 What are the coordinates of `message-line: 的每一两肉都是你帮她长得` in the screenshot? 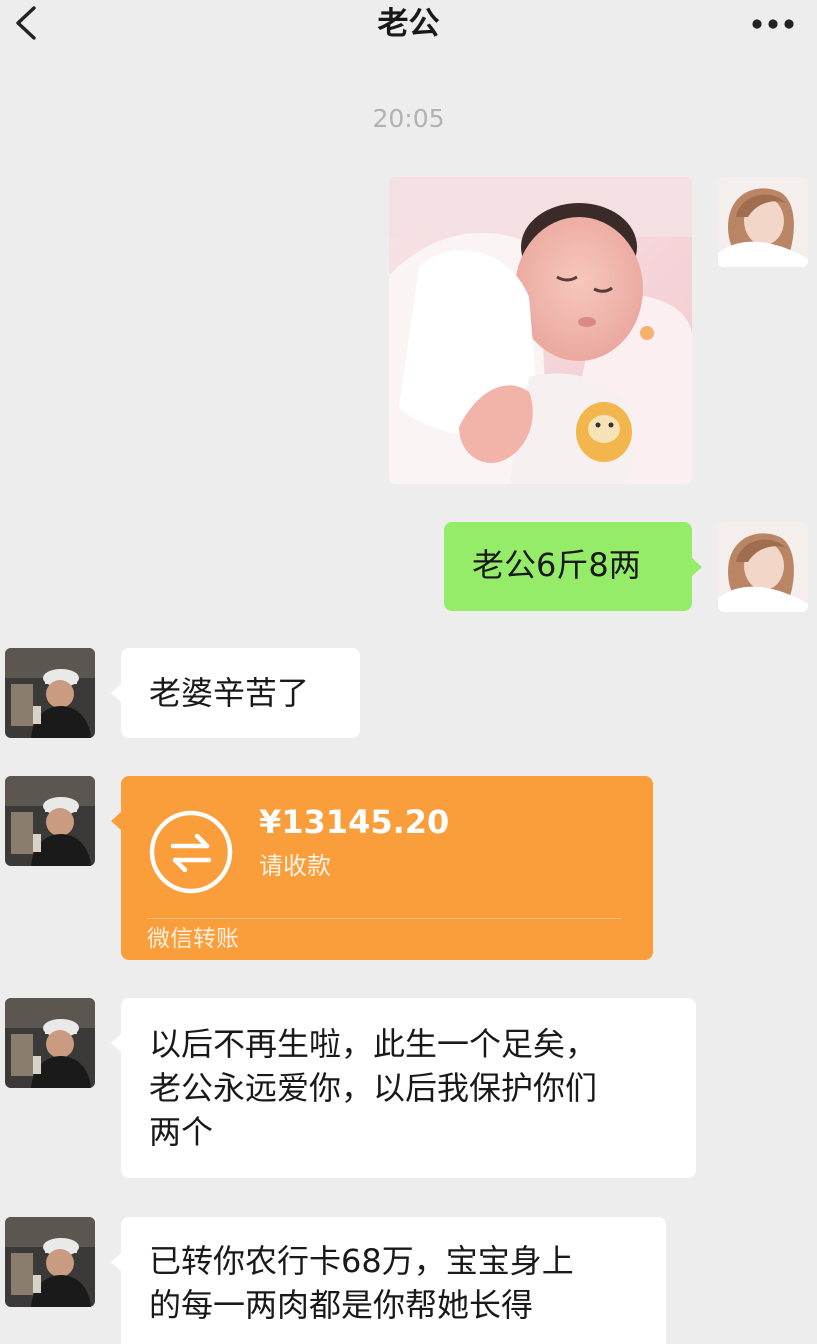 It's located at (341, 1305).